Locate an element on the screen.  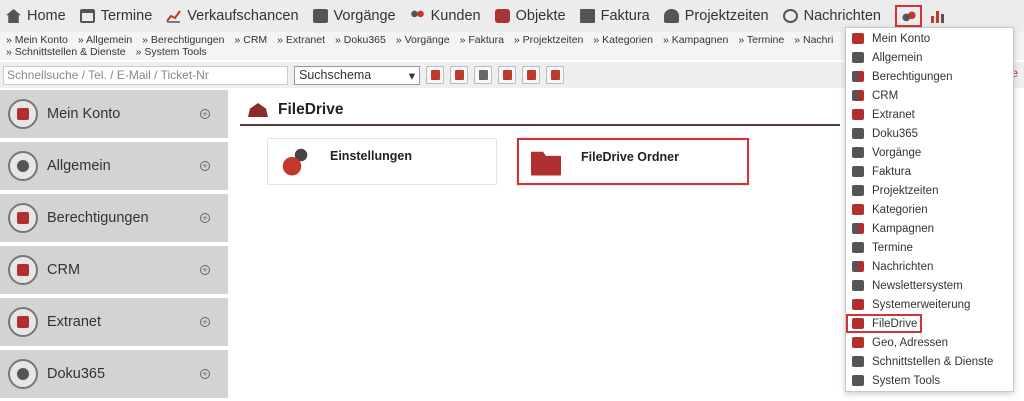
sidebar-item-label: Allgemein is located at coordinates (79, 166).